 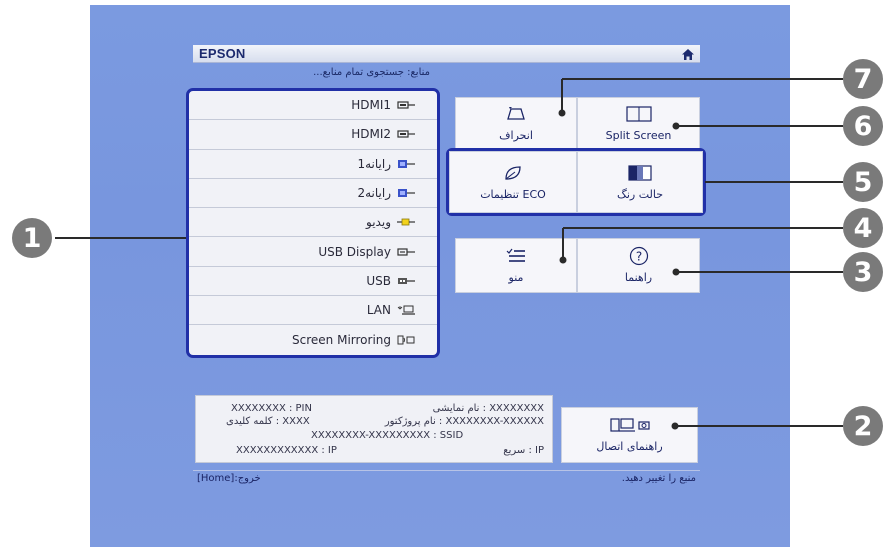 I want to click on callout-7: 7, so click(x=863, y=79).